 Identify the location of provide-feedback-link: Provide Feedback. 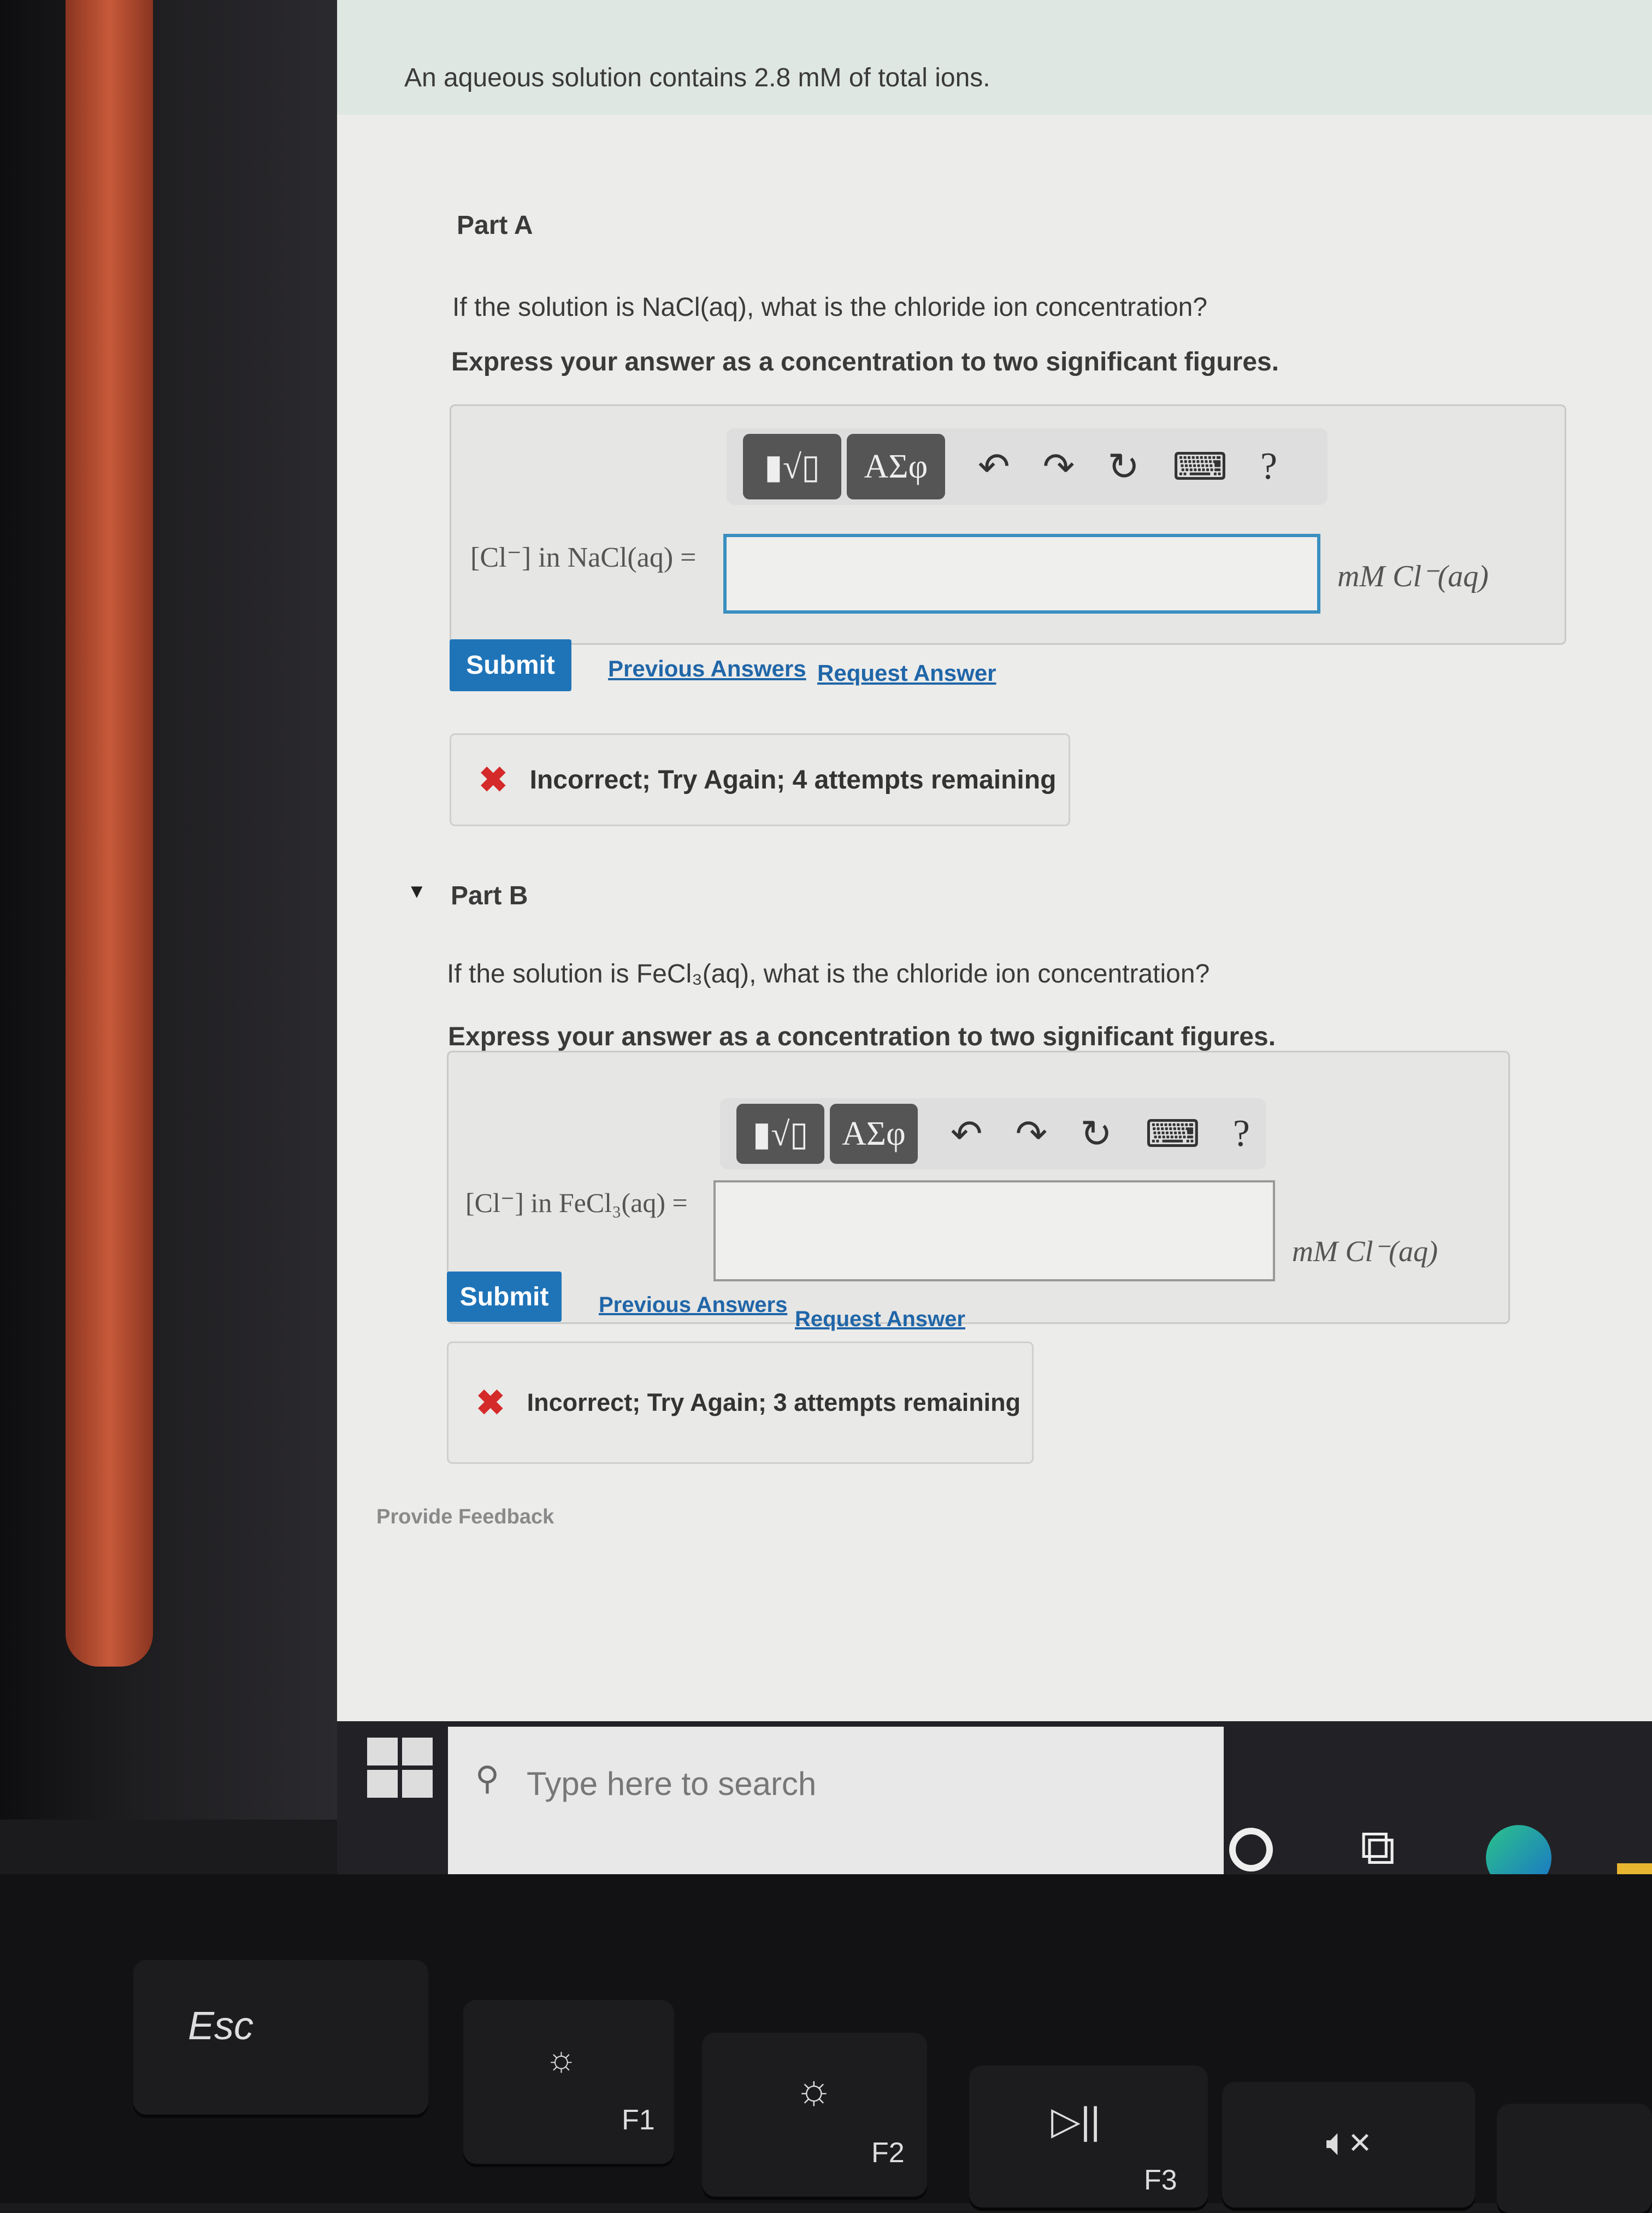
(465, 1517).